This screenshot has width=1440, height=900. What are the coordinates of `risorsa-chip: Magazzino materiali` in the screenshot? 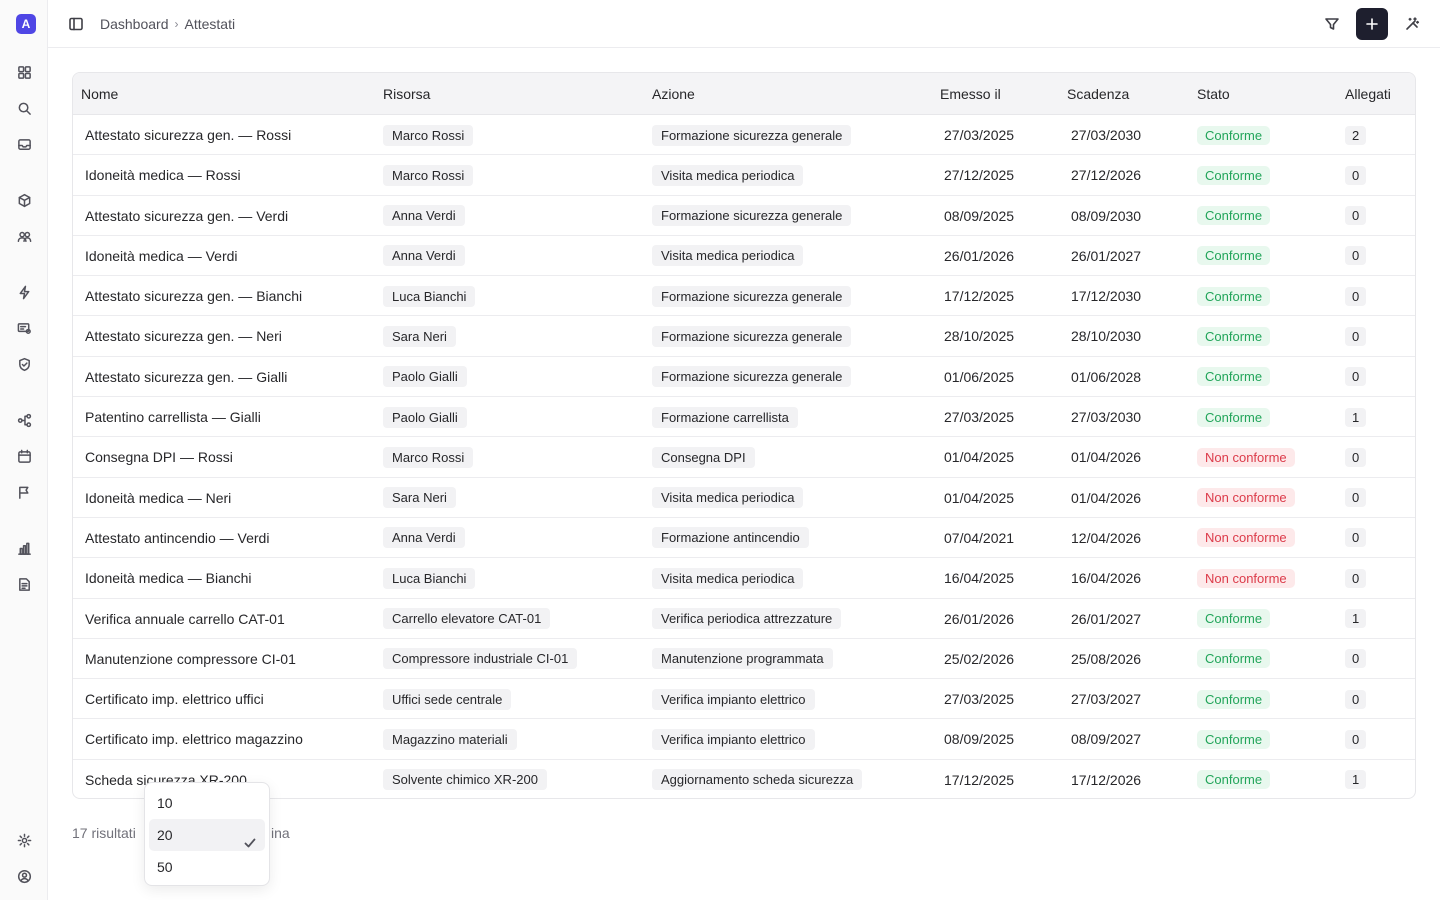 It's located at (450, 739).